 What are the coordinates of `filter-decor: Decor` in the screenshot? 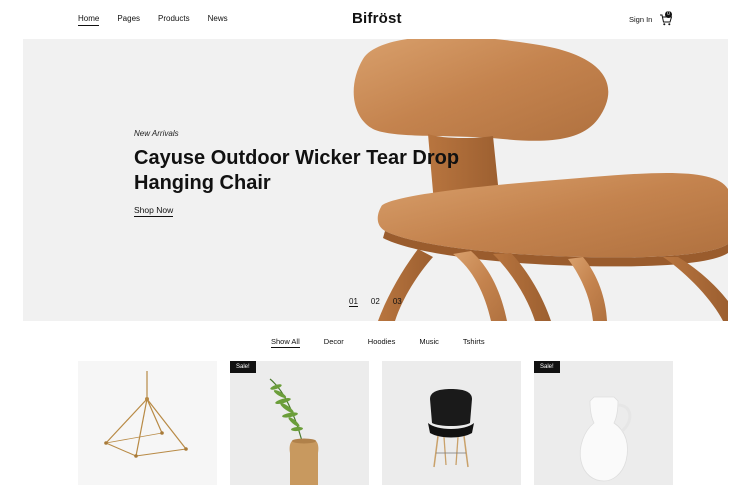 It's located at (334, 342).